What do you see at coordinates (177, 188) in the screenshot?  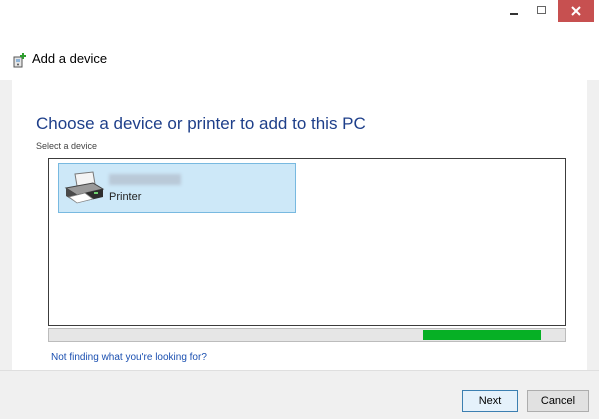 I see `device-tile-printer: Printer` at bounding box center [177, 188].